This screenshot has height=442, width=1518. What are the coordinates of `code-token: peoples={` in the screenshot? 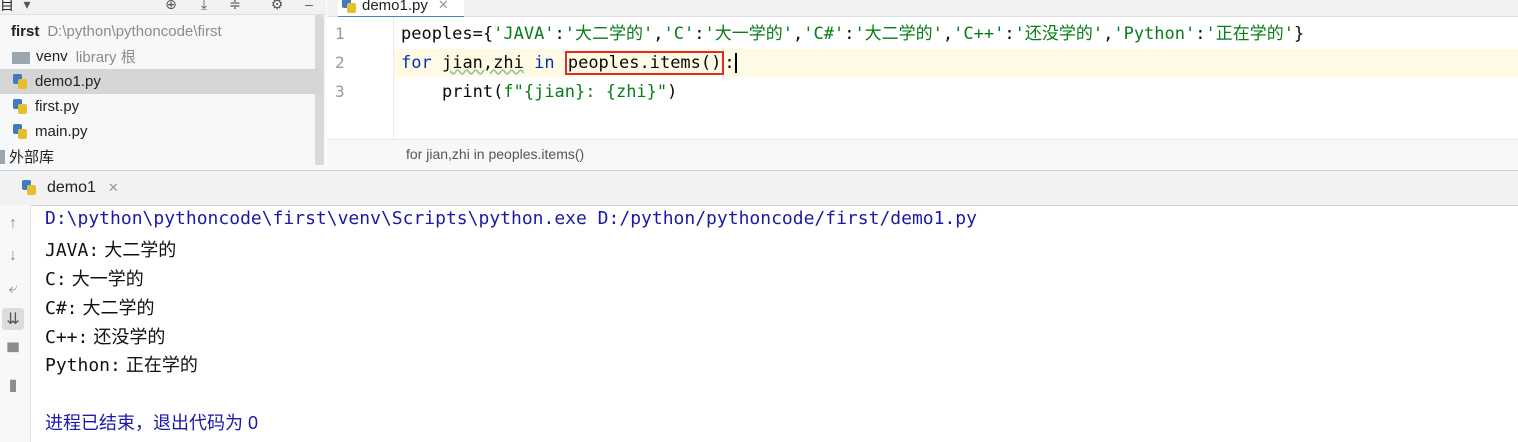 It's located at (447, 34).